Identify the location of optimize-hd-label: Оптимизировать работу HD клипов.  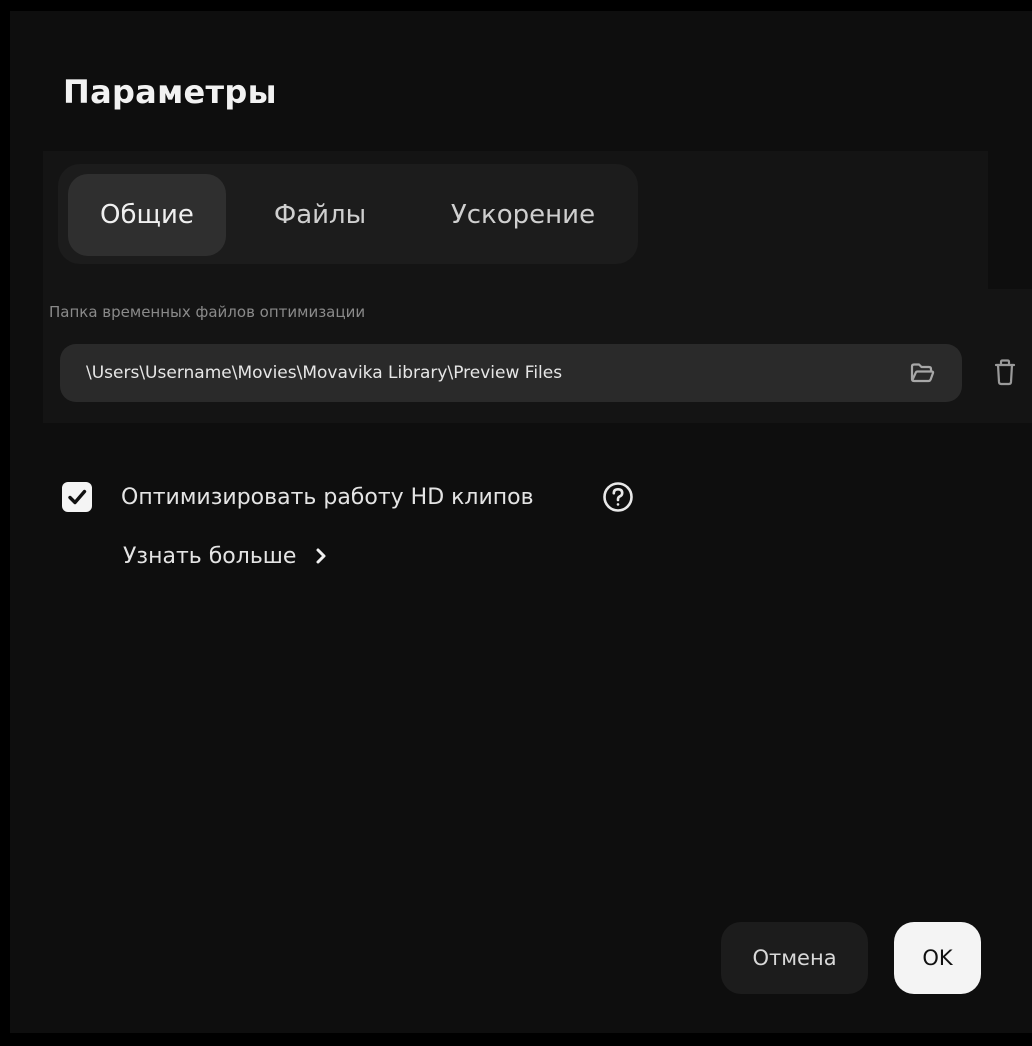
(327, 497).